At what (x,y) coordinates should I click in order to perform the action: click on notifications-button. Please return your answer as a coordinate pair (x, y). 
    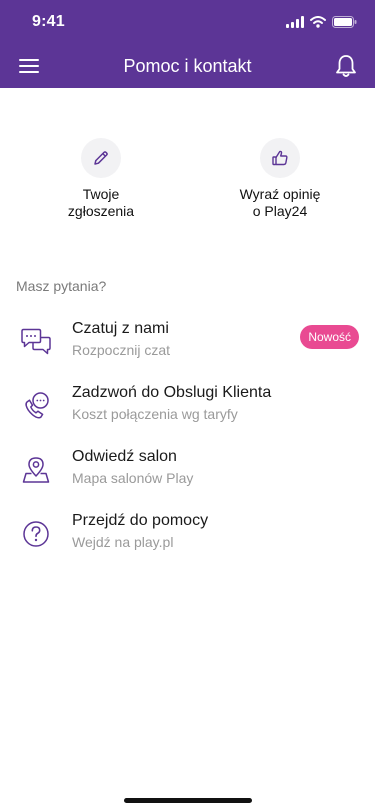
    Looking at the image, I should click on (346, 66).